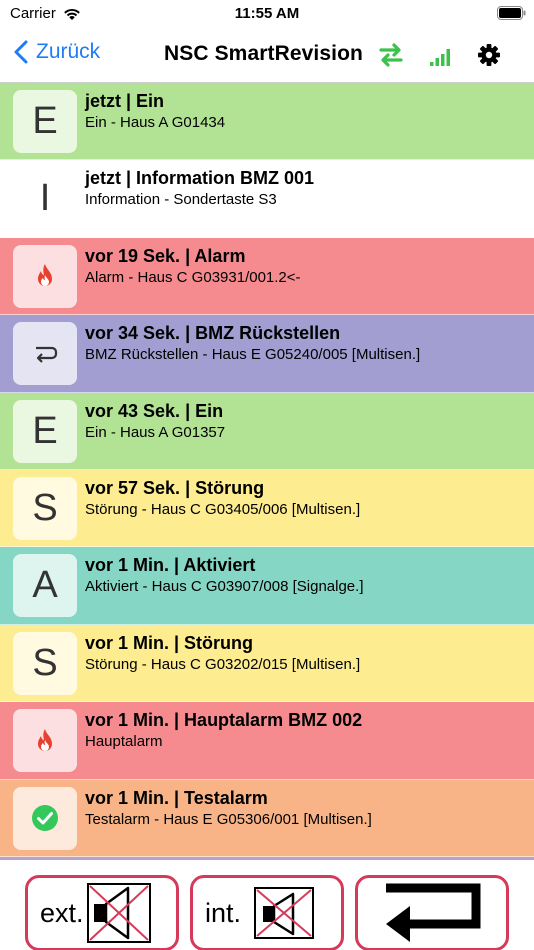 Image resolution: width=534 pixels, height=950 pixels. I want to click on badge-letter: I, so click(45, 198).